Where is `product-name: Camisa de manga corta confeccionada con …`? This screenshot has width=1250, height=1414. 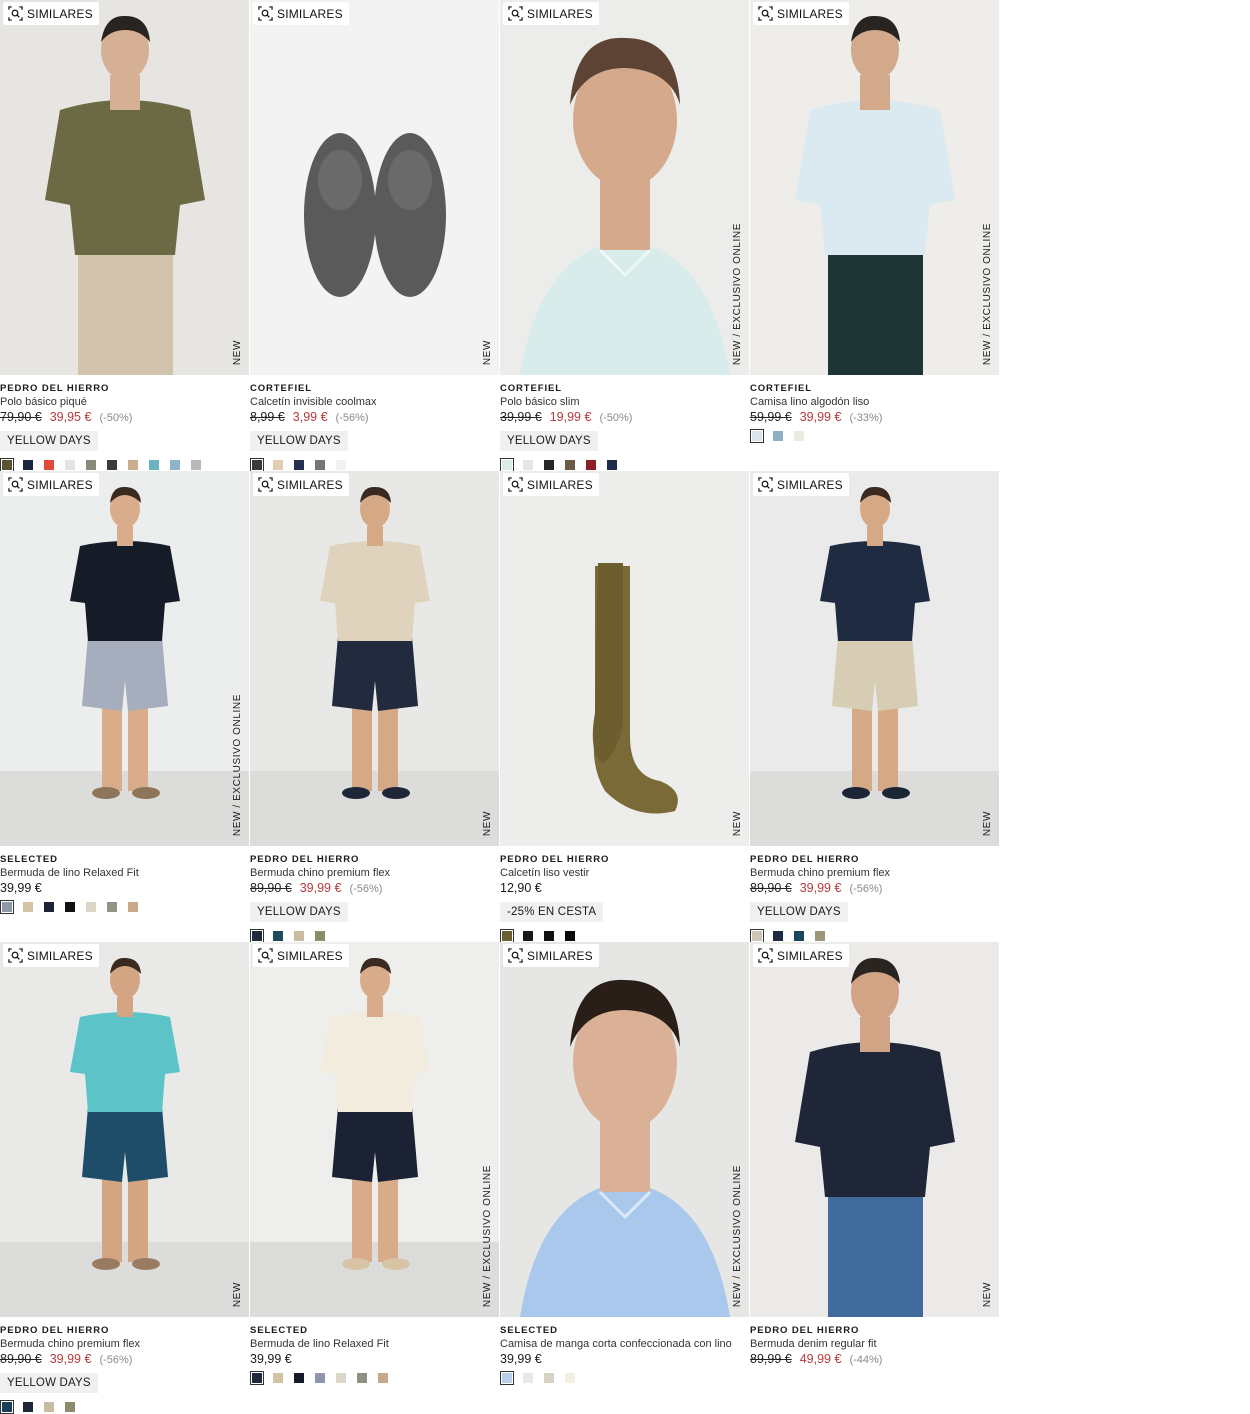 product-name: Camisa de manga corta confeccionada con … is located at coordinates (625, 1344).